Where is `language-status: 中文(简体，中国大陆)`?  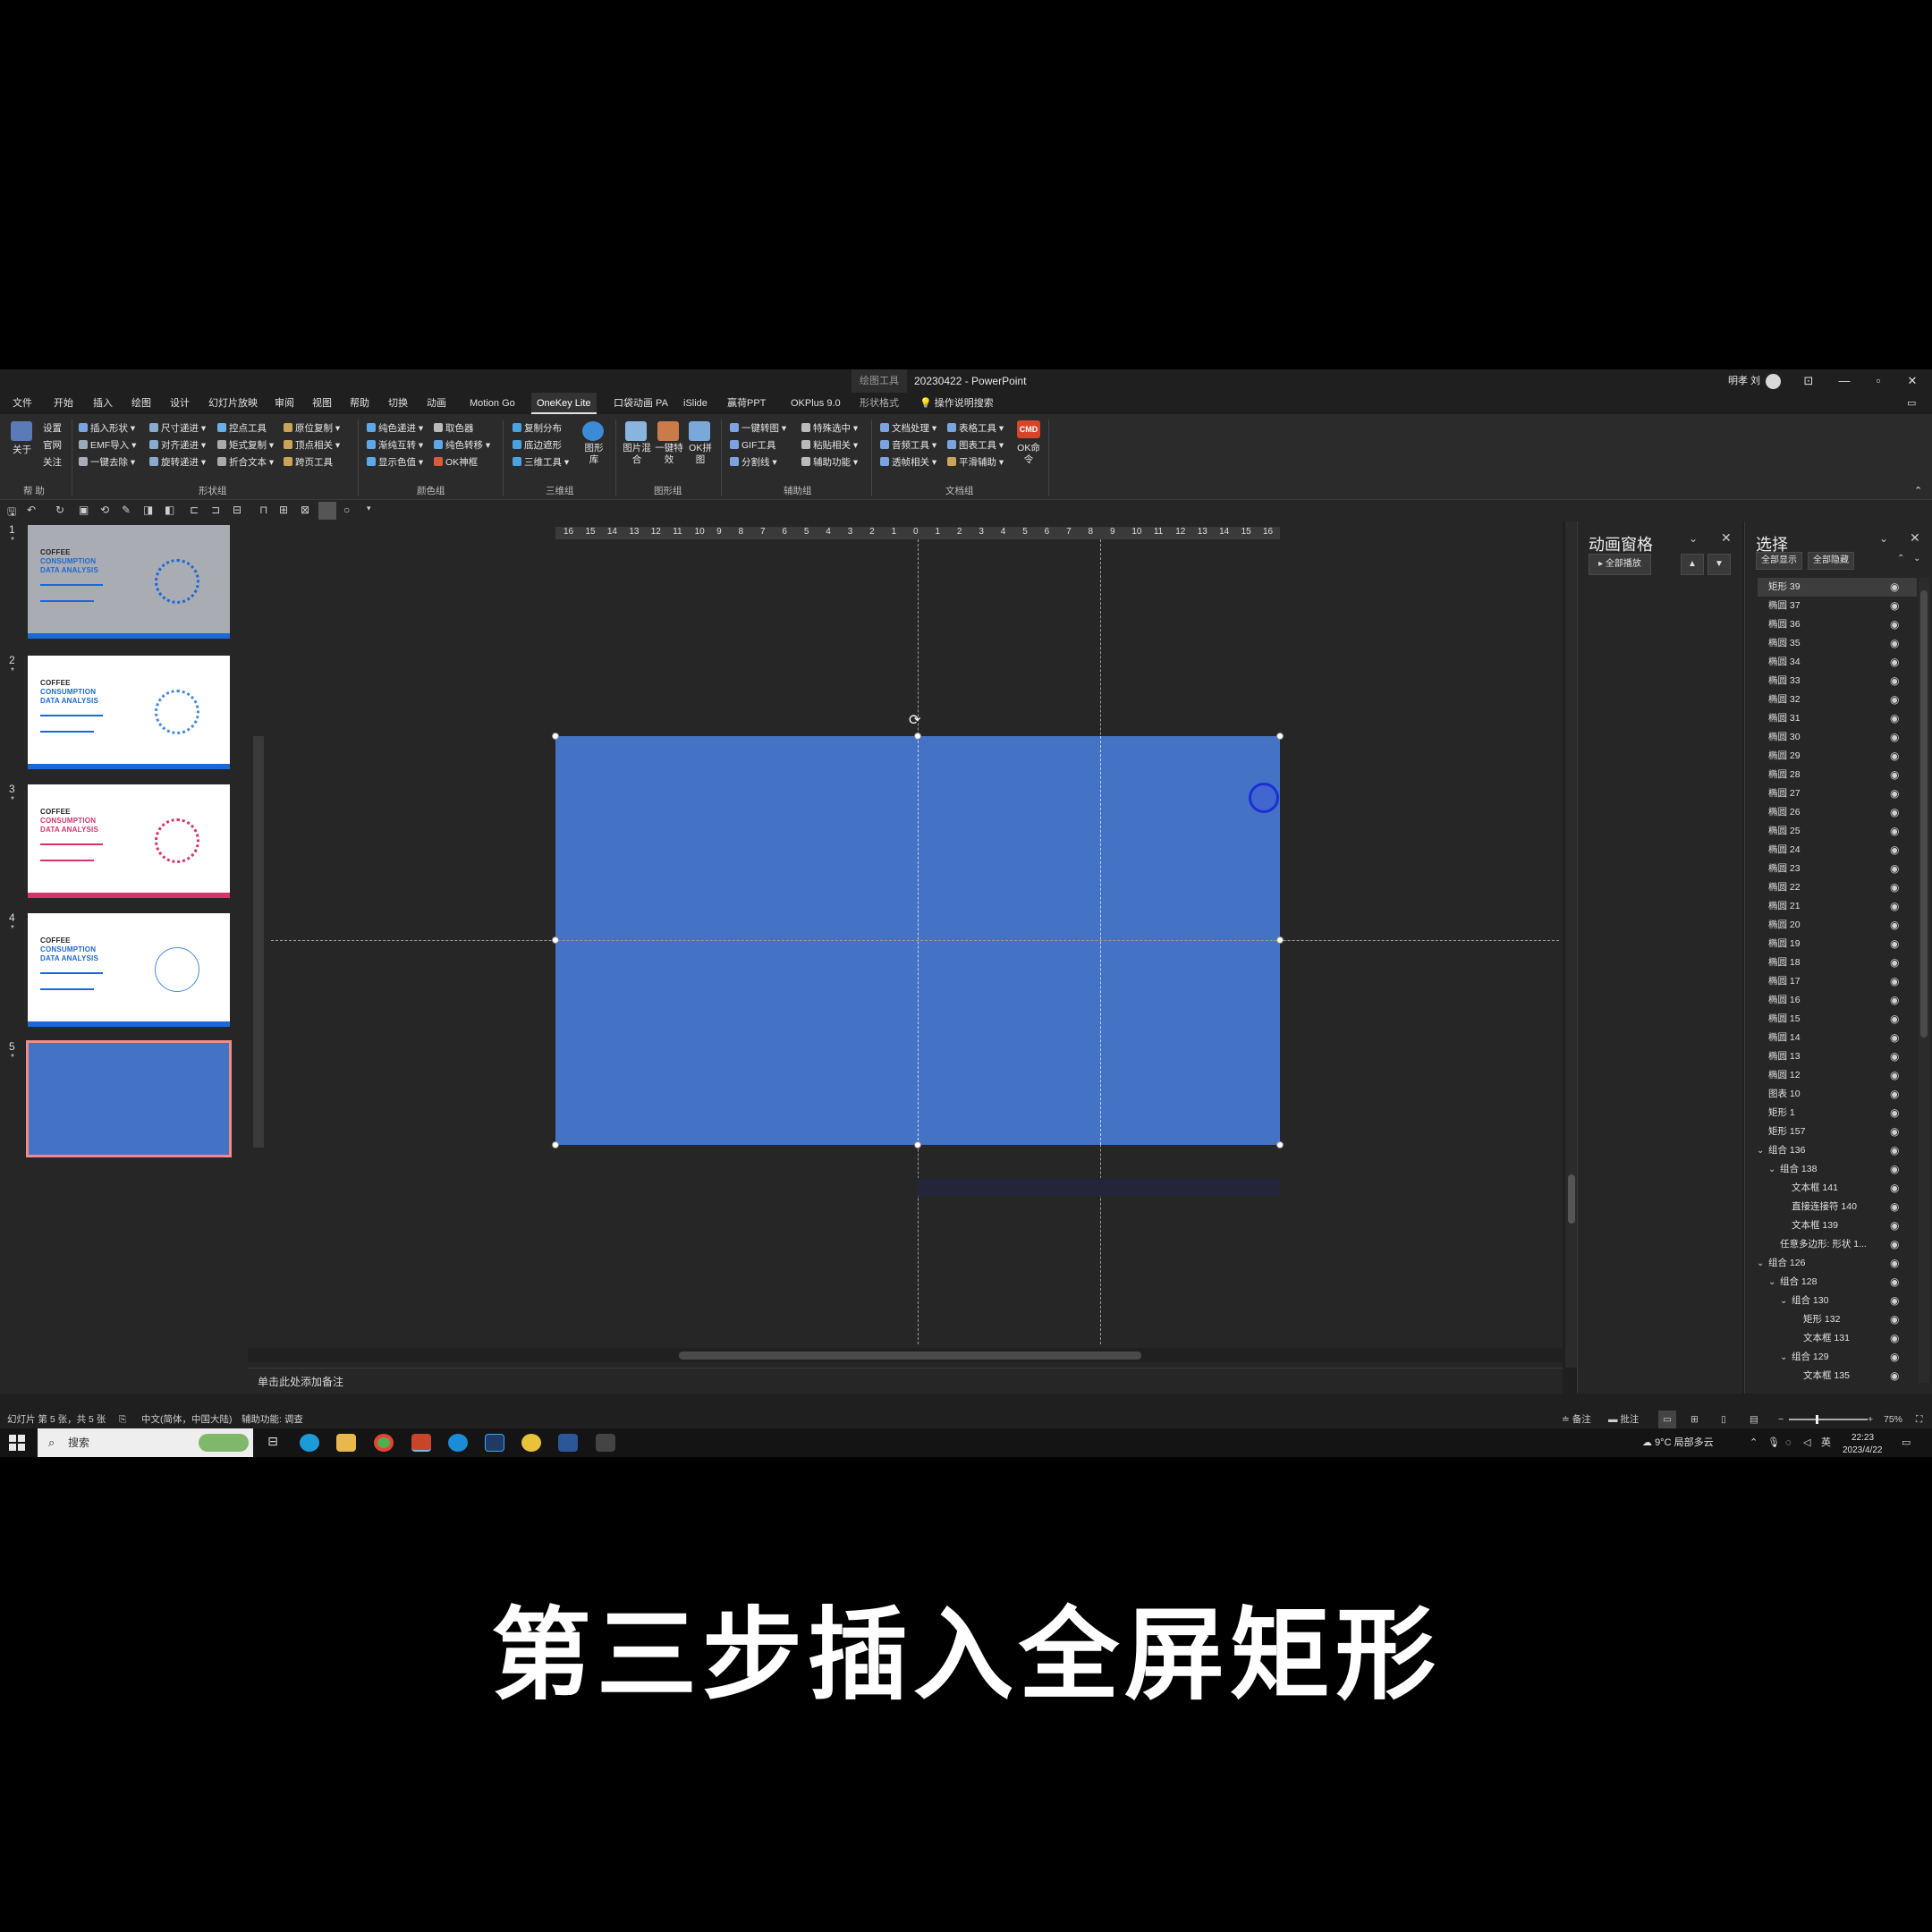
language-status: 中文(简体，中国大陆) is located at coordinates (187, 1419).